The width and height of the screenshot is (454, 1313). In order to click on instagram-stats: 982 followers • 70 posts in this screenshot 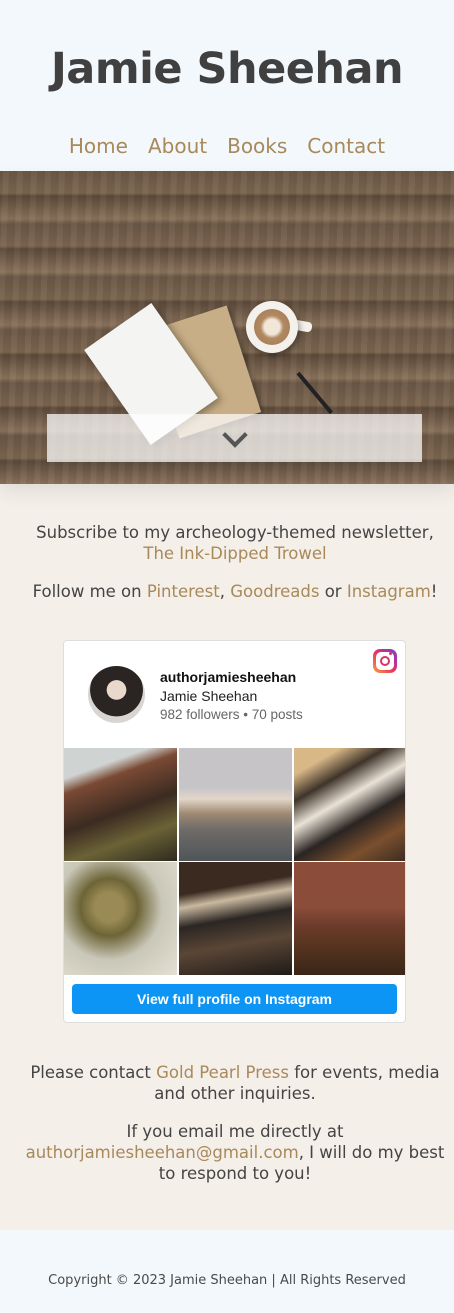, I will do `click(231, 714)`.